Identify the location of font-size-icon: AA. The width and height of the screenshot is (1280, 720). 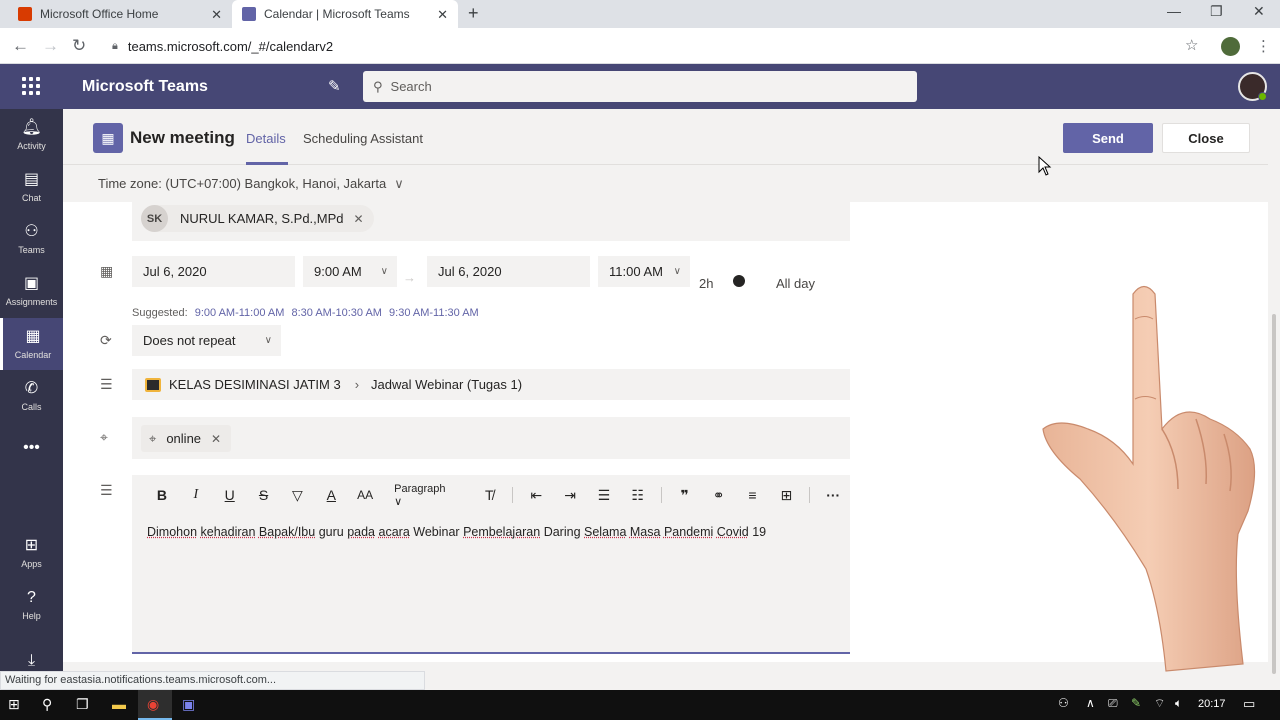
(365, 495).